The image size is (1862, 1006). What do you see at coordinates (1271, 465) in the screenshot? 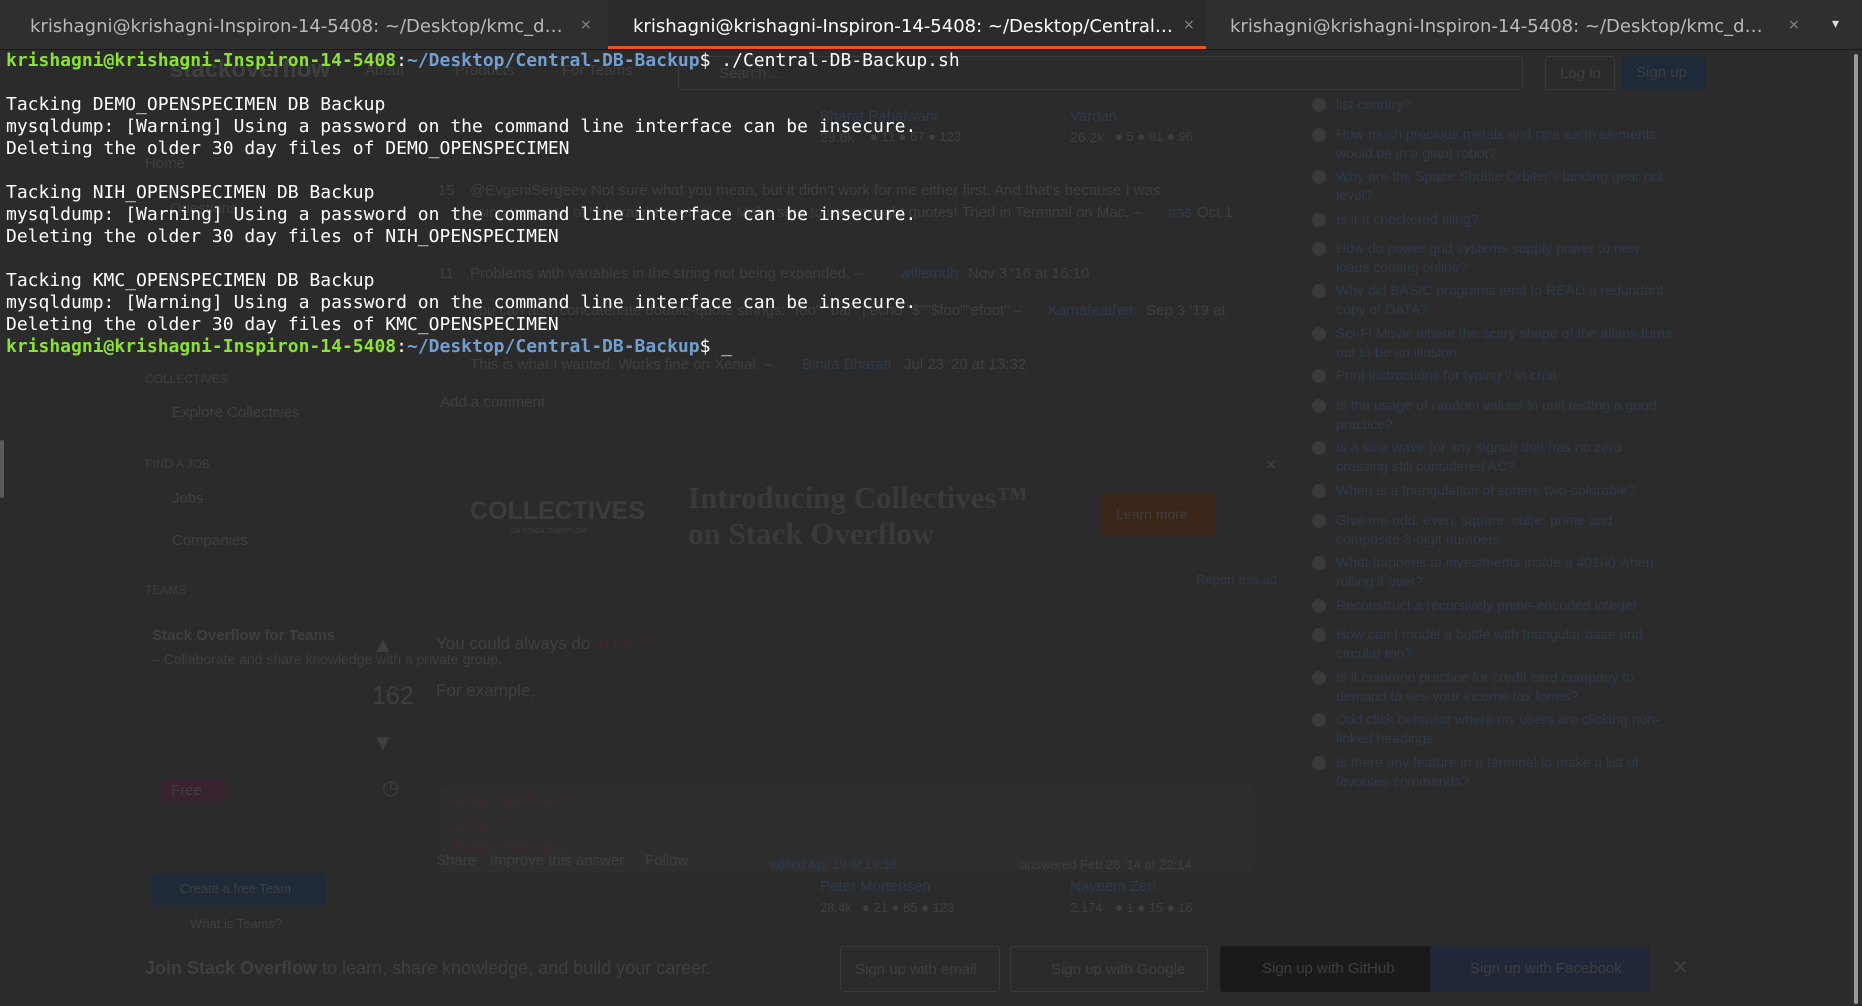
I see `ad-close-icon: ✕` at bounding box center [1271, 465].